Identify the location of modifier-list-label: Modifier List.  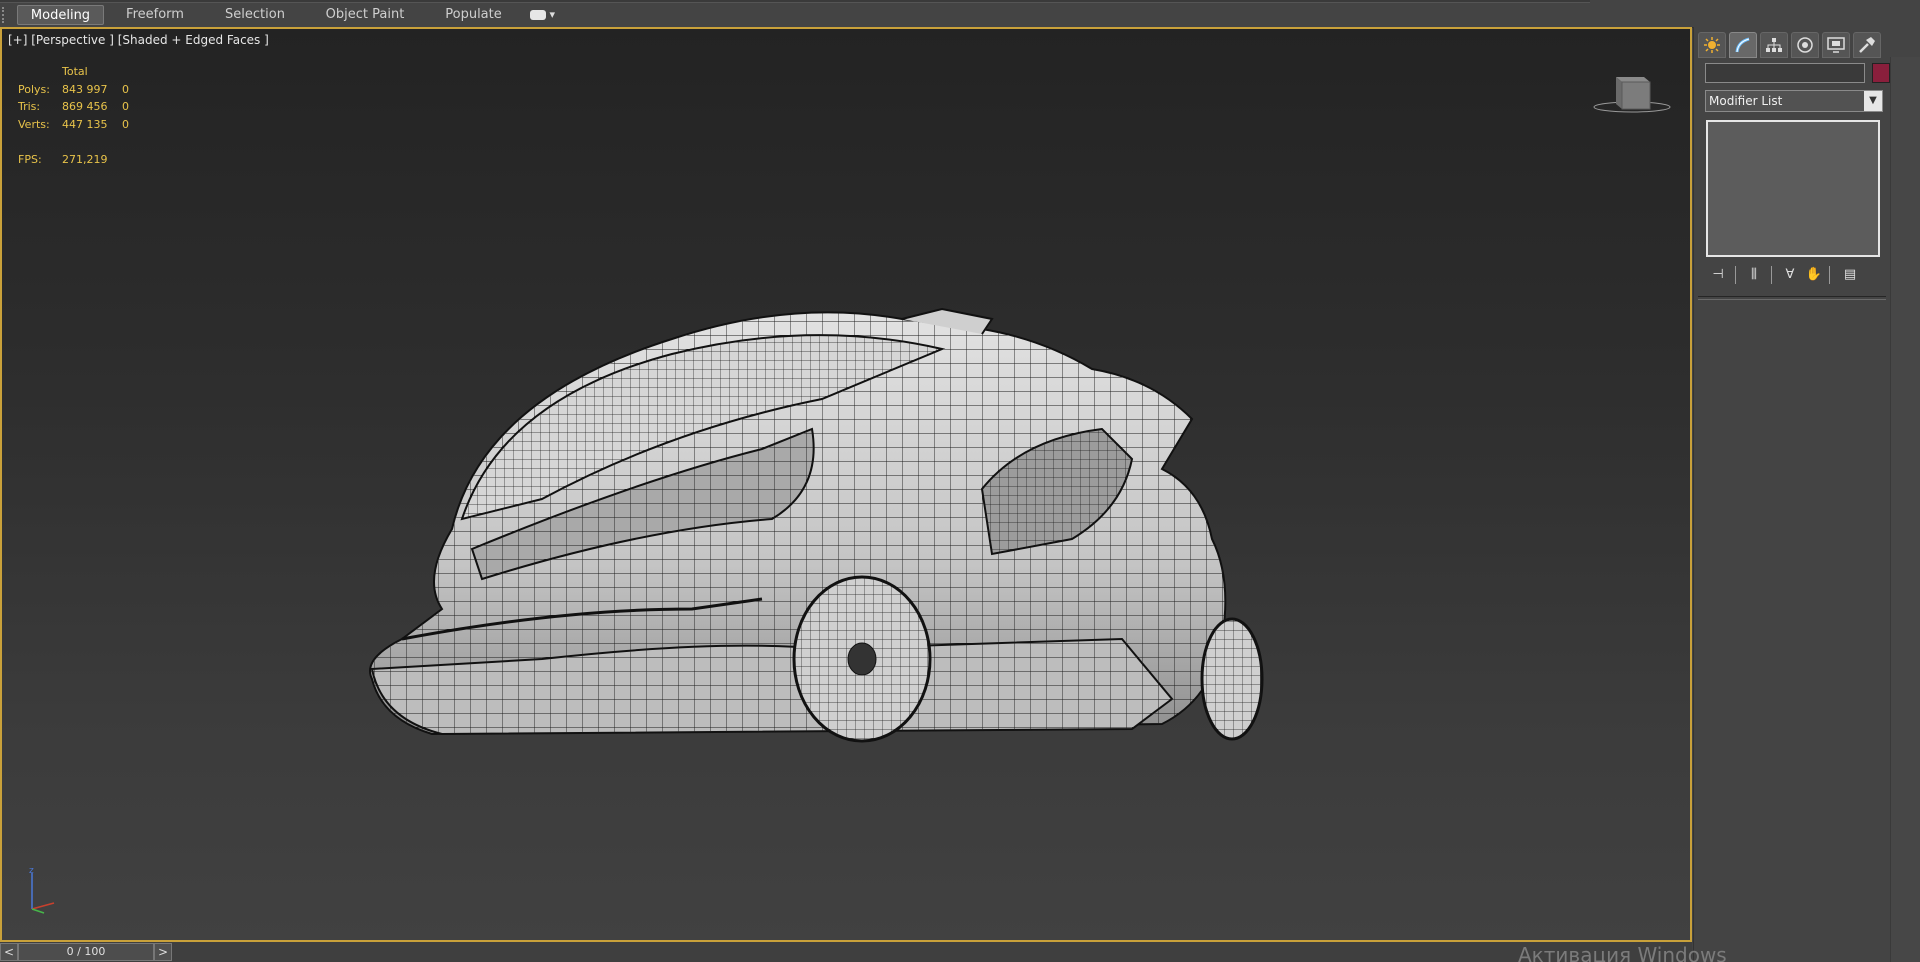
(1746, 101).